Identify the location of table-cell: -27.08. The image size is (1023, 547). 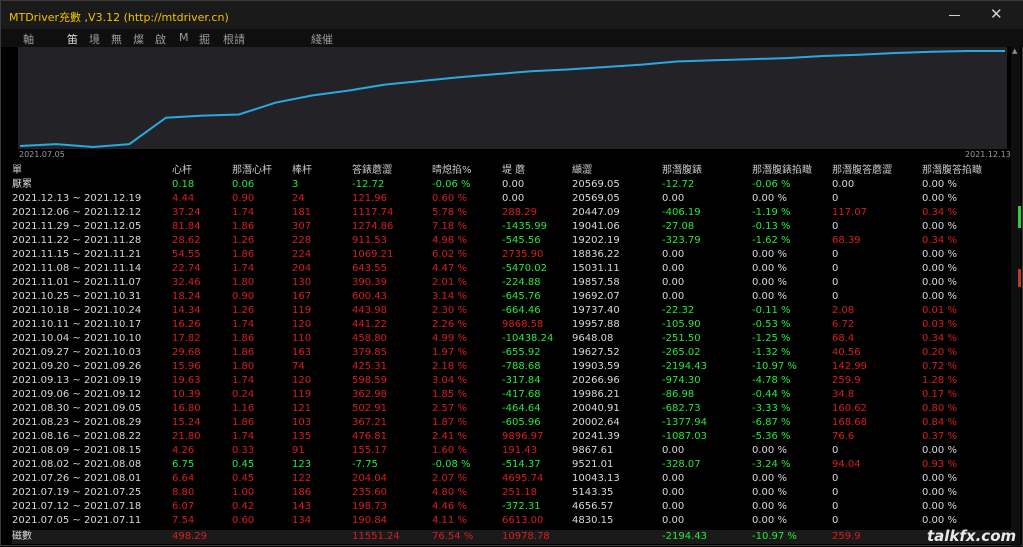
(678, 226).